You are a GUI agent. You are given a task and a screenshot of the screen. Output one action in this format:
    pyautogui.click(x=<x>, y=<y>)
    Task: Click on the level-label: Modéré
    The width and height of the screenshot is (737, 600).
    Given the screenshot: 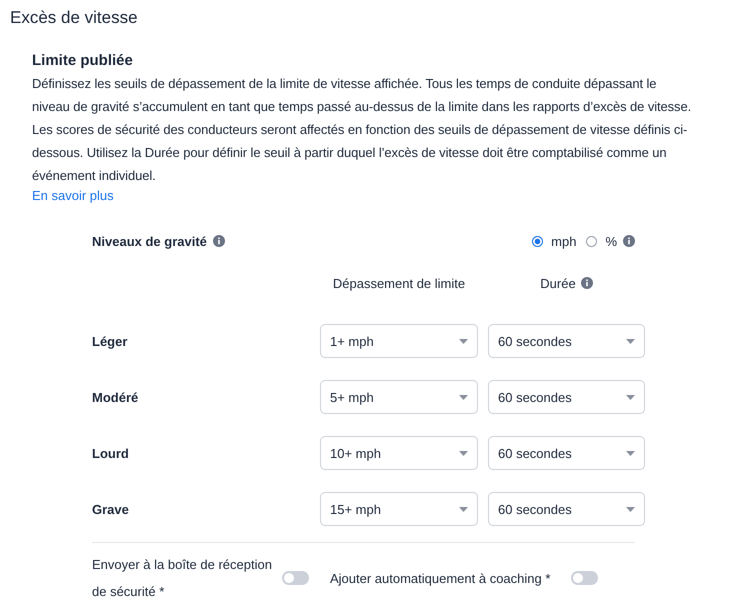 What is the action you would take?
    pyautogui.click(x=115, y=397)
    